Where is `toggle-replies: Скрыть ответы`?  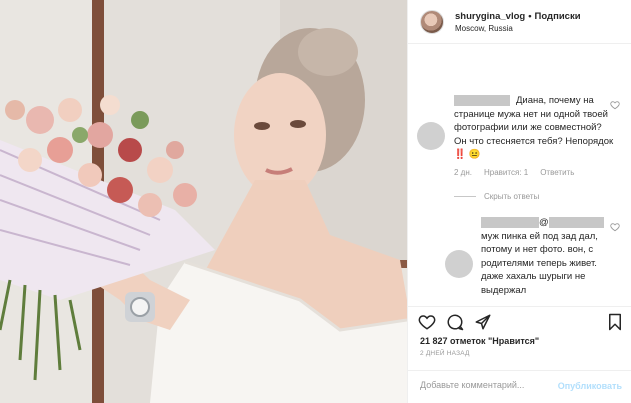 toggle-replies: Скрыть ответы is located at coordinates (496, 196).